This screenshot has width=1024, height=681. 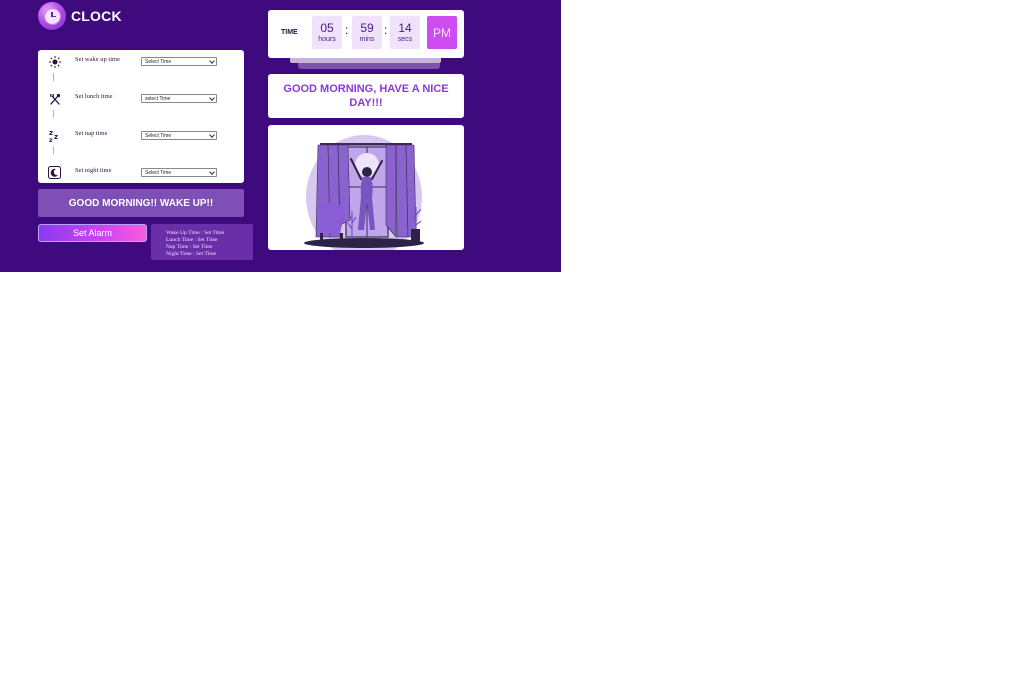 I want to click on moon-icon, so click(x=54, y=172).